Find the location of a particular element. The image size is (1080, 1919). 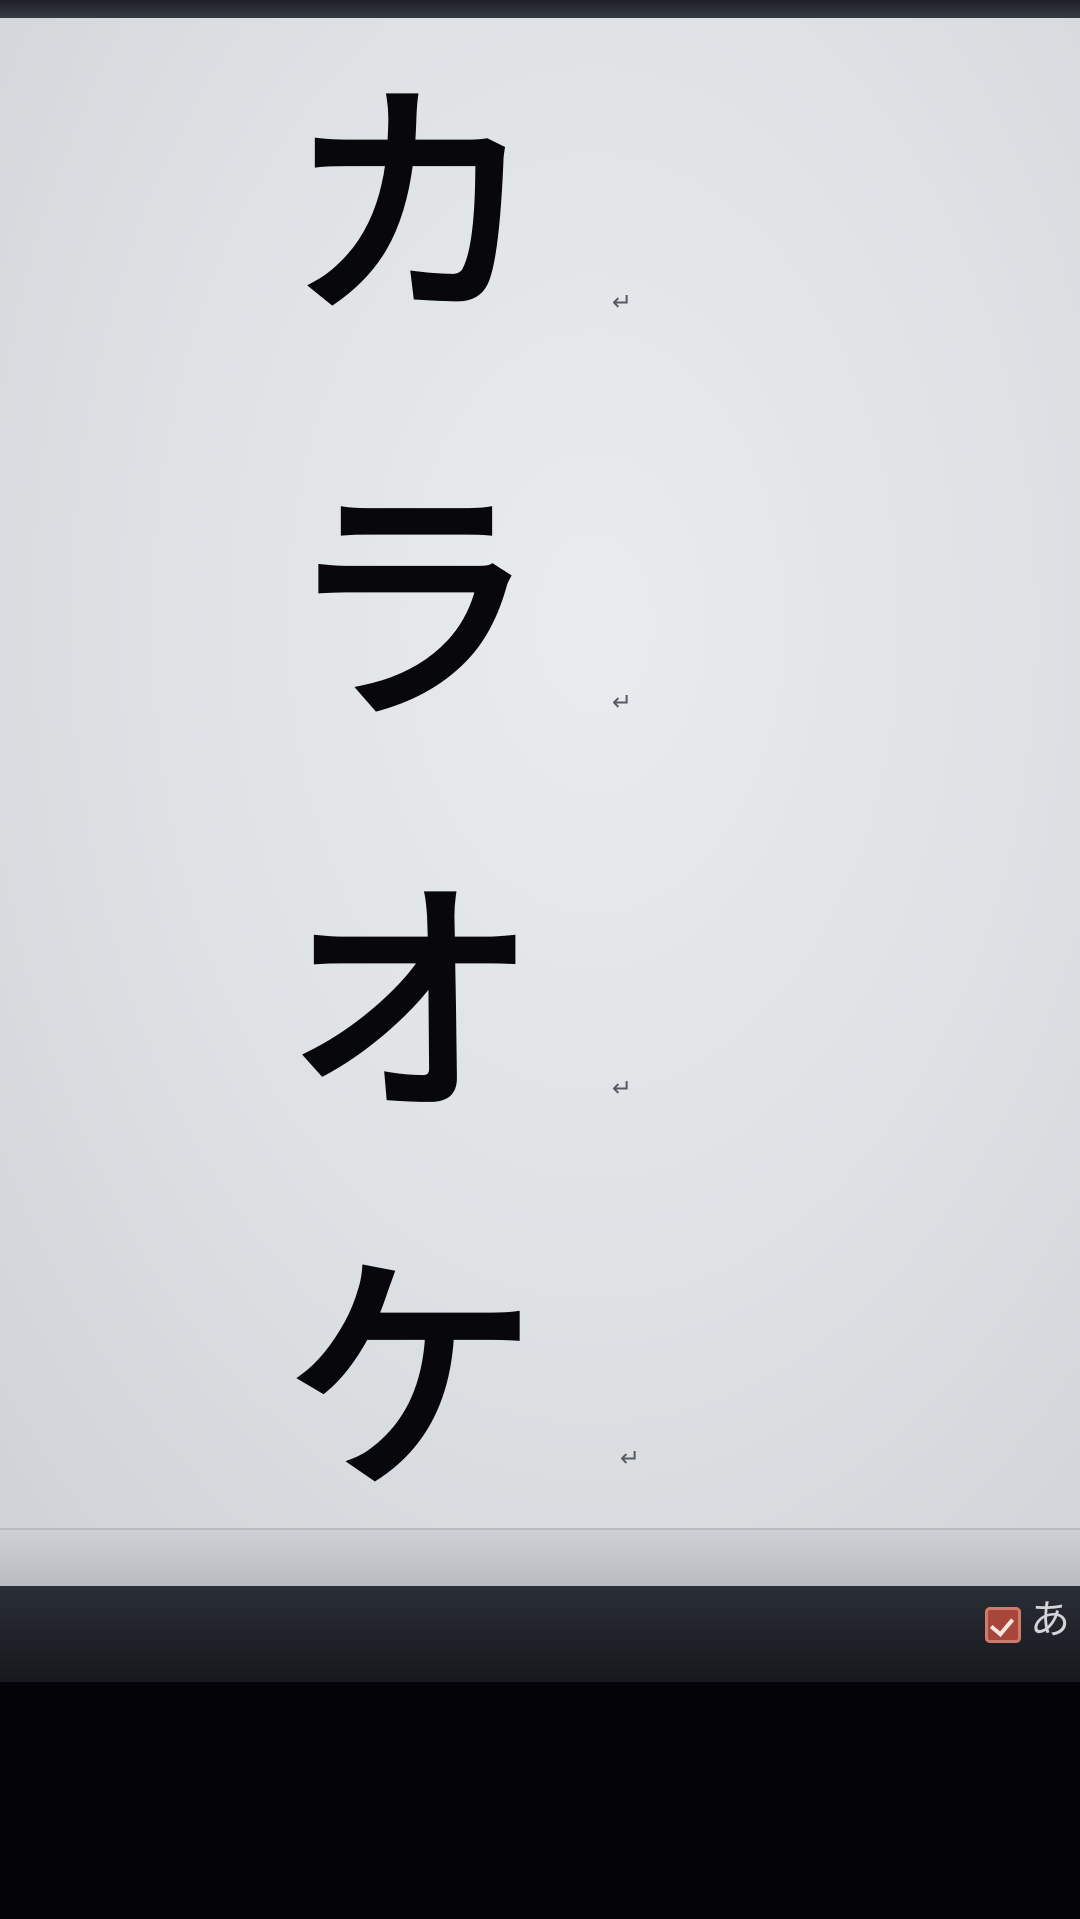

katakana-ka: カ is located at coordinates (412, 207).